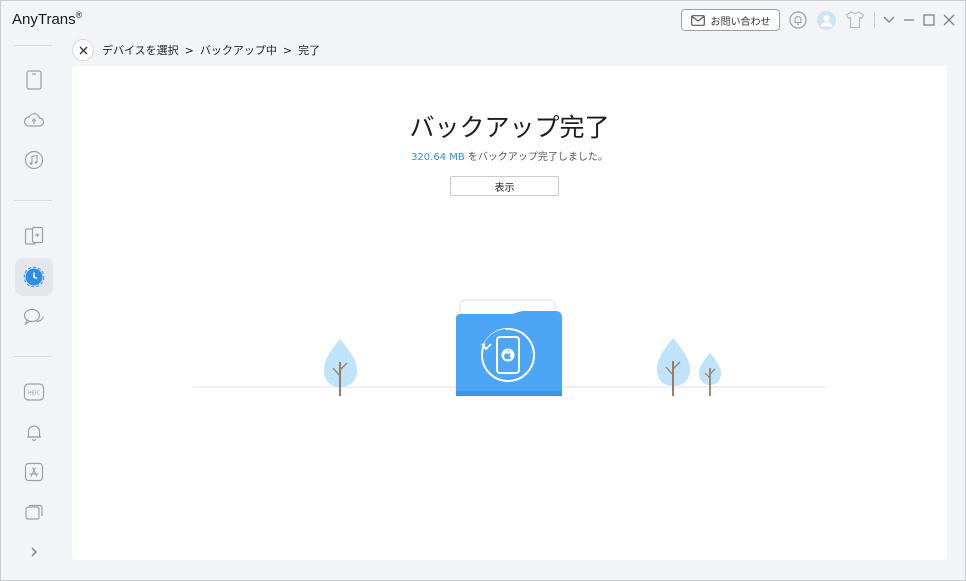 The height and width of the screenshot is (581, 966). I want to click on heic-label: HEIC, so click(34, 393).